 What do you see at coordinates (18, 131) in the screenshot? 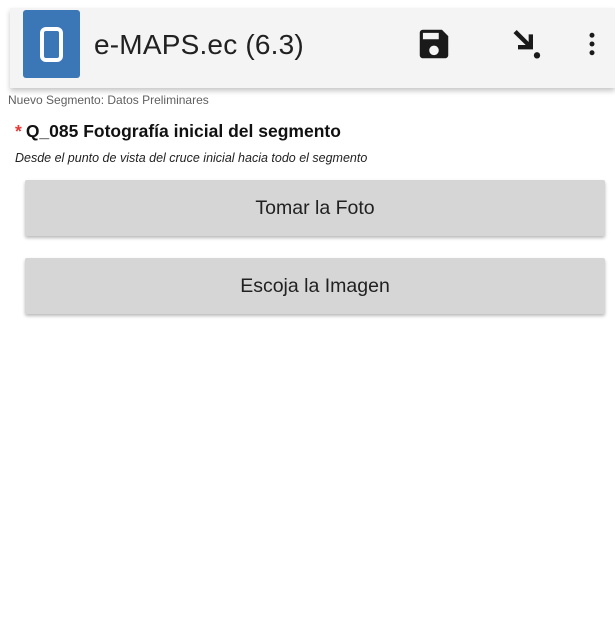
I see `required-marker: *` at bounding box center [18, 131].